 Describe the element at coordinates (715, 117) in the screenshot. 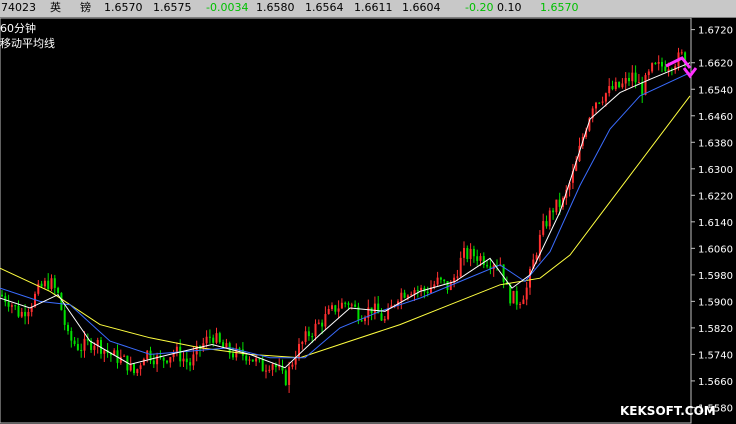

I see `y-tick-label: 1.6460` at that location.